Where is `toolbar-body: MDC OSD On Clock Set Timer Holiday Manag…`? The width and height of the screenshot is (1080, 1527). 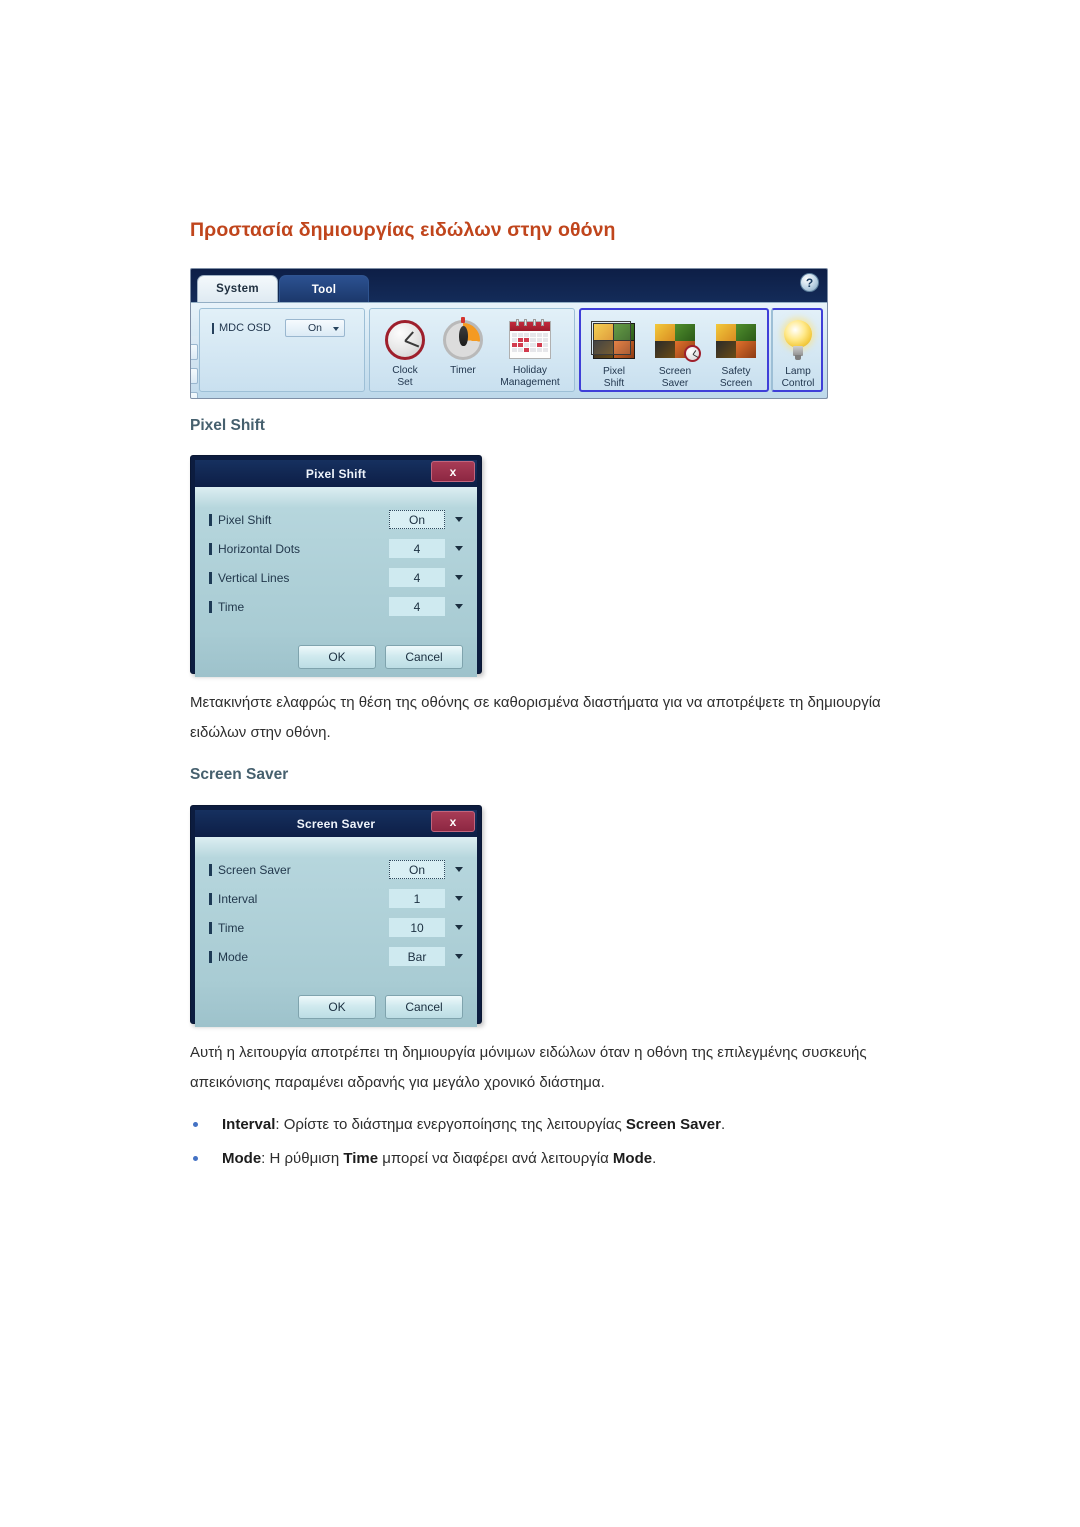 toolbar-body: MDC OSD On Clock Set Timer Holiday Manag… is located at coordinates (509, 350).